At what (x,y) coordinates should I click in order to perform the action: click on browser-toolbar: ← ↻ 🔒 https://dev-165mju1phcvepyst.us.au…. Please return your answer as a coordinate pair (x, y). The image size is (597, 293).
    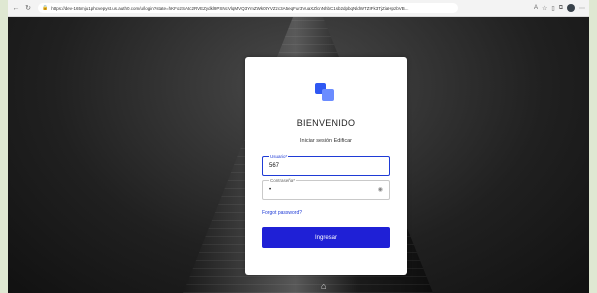
    Looking at the image, I should click on (298, 8).